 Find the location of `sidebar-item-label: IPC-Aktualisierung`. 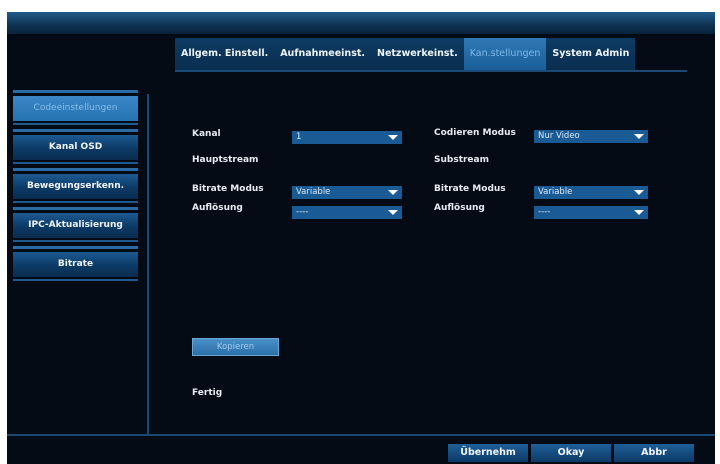

sidebar-item-label: IPC-Aktualisierung is located at coordinates (75, 225).